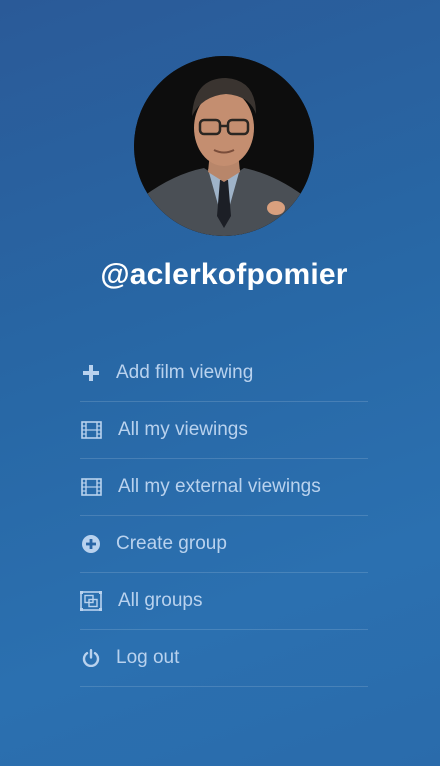 Image resolution: width=440 pixels, height=766 pixels. What do you see at coordinates (160, 600) in the screenshot?
I see `menu-item-label: All groups` at bounding box center [160, 600].